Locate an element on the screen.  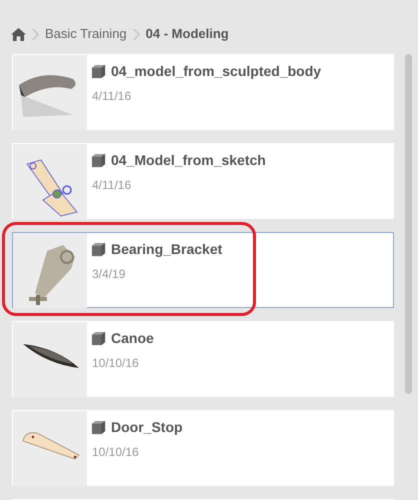
home-icon is located at coordinates (18, 34).